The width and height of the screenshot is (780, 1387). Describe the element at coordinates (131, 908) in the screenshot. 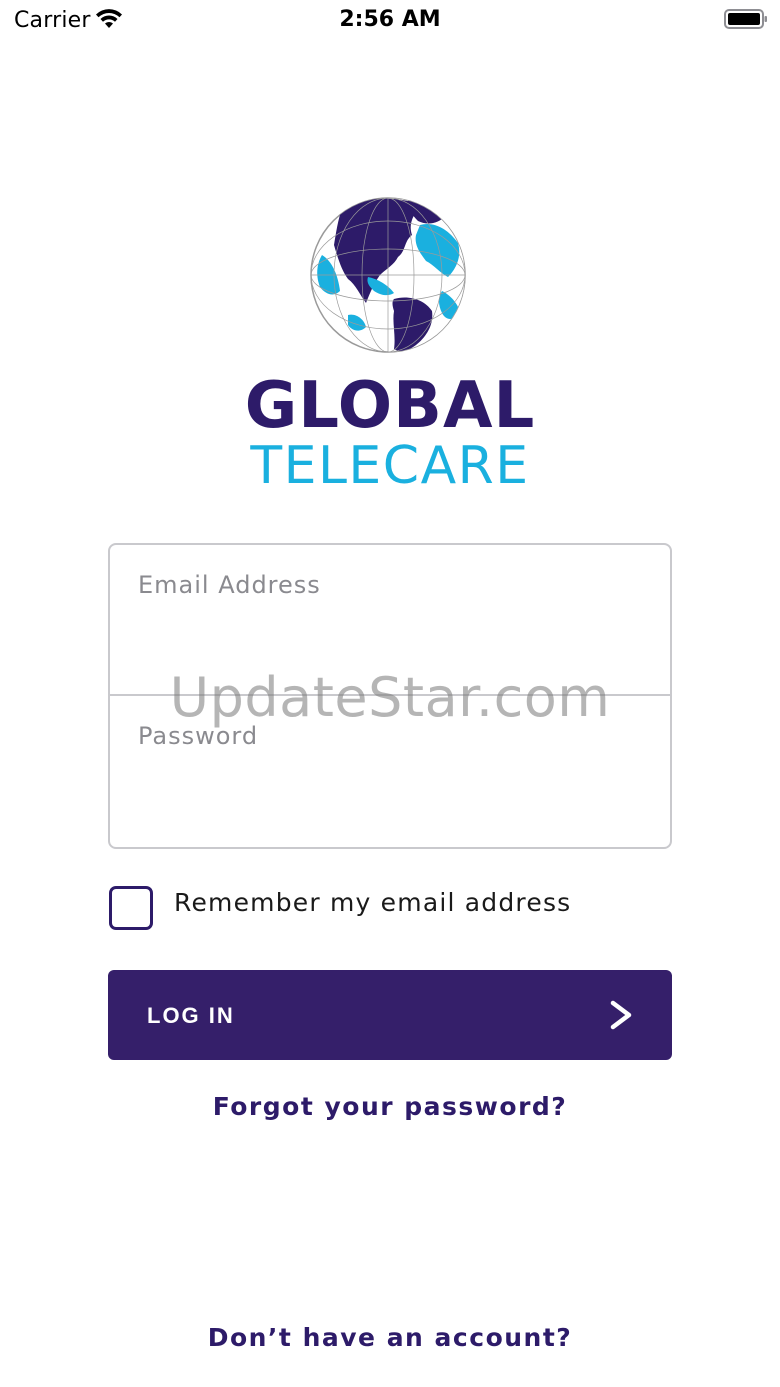

I see `remember-email-checkbox` at that location.